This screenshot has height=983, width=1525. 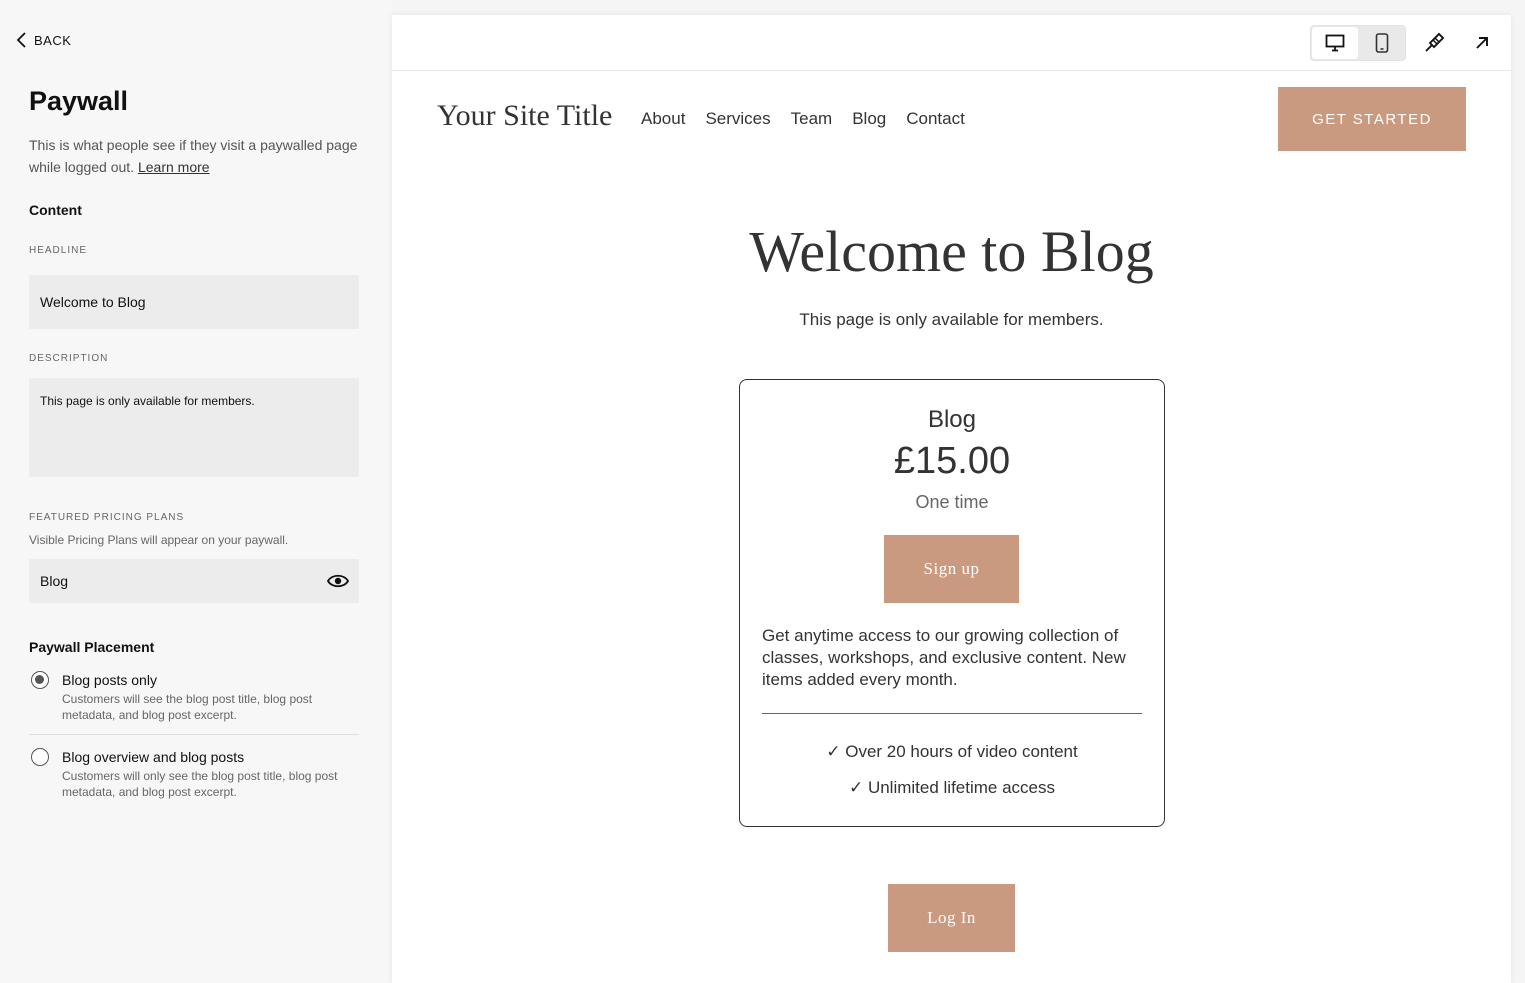 I want to click on radio-selected, so click(x=40, y=680).